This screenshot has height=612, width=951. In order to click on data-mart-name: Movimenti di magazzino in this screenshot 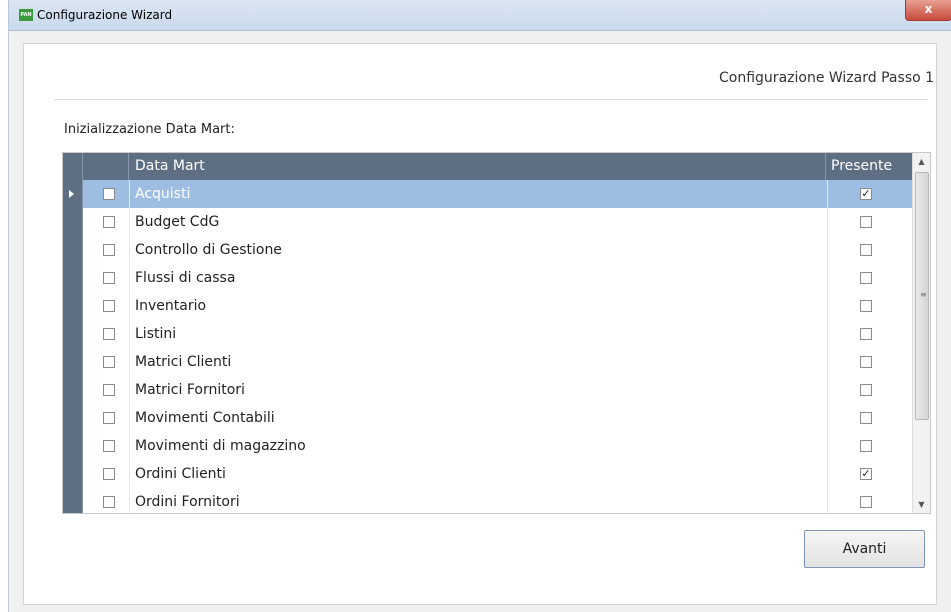, I will do `click(220, 446)`.